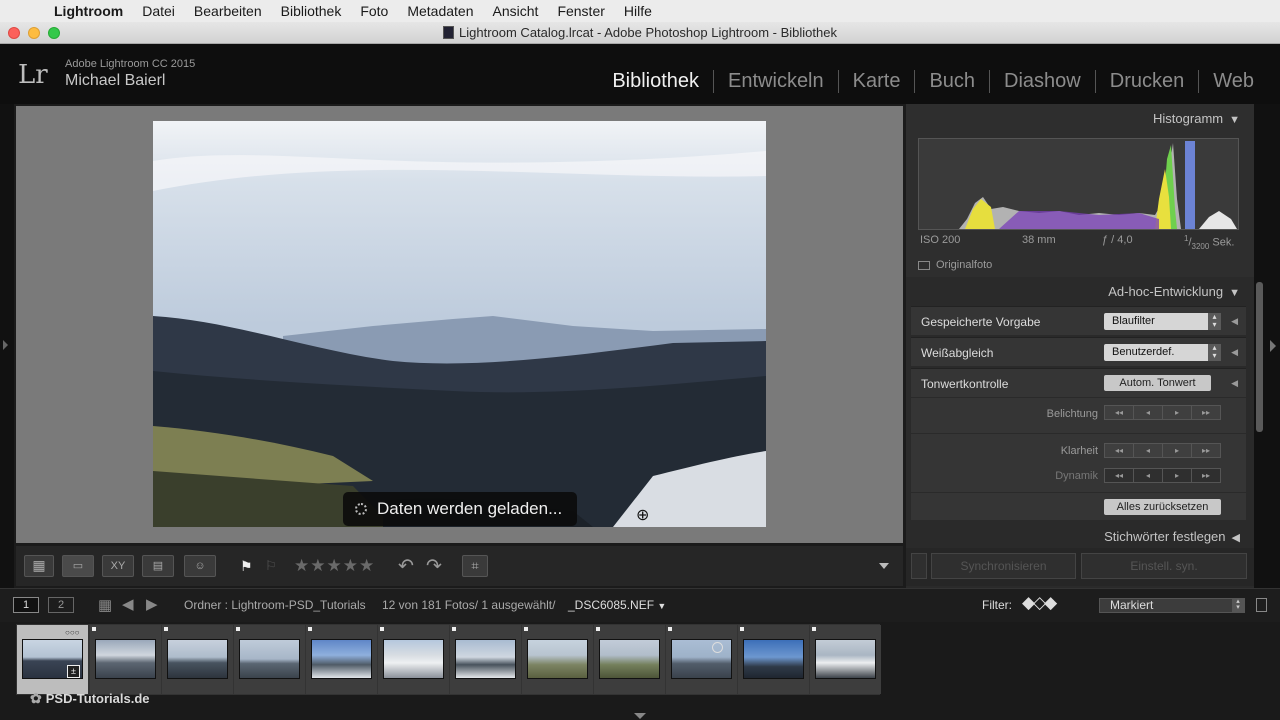  What do you see at coordinates (1147, 450) in the screenshot?
I see `clarity-decrease: ◂` at bounding box center [1147, 450].